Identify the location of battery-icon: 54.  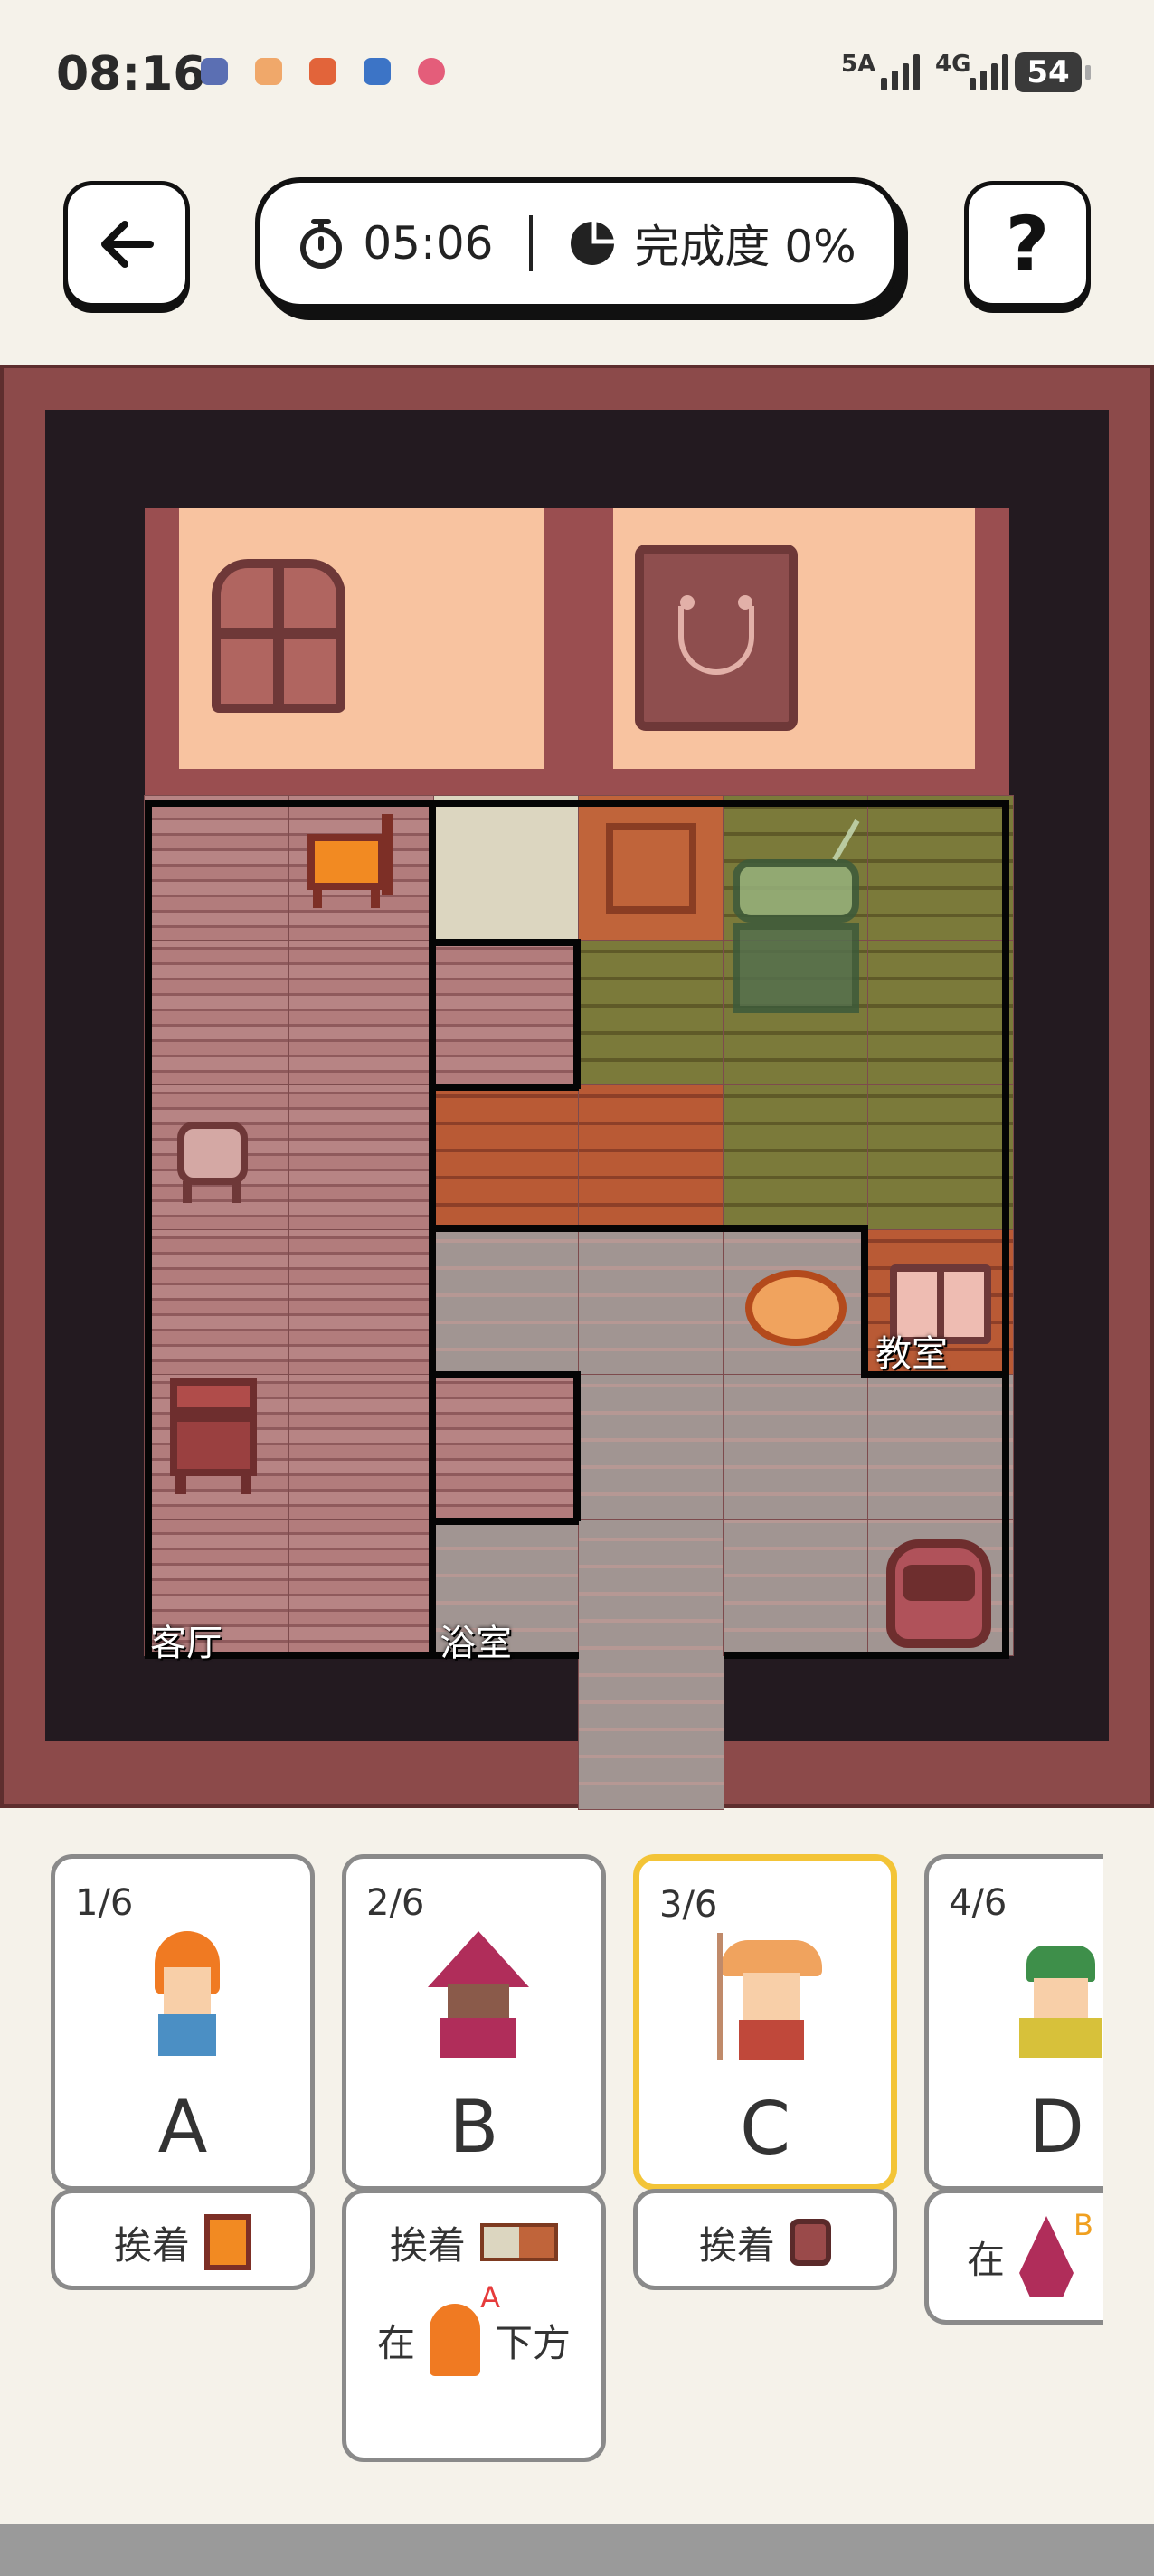
(1053, 72).